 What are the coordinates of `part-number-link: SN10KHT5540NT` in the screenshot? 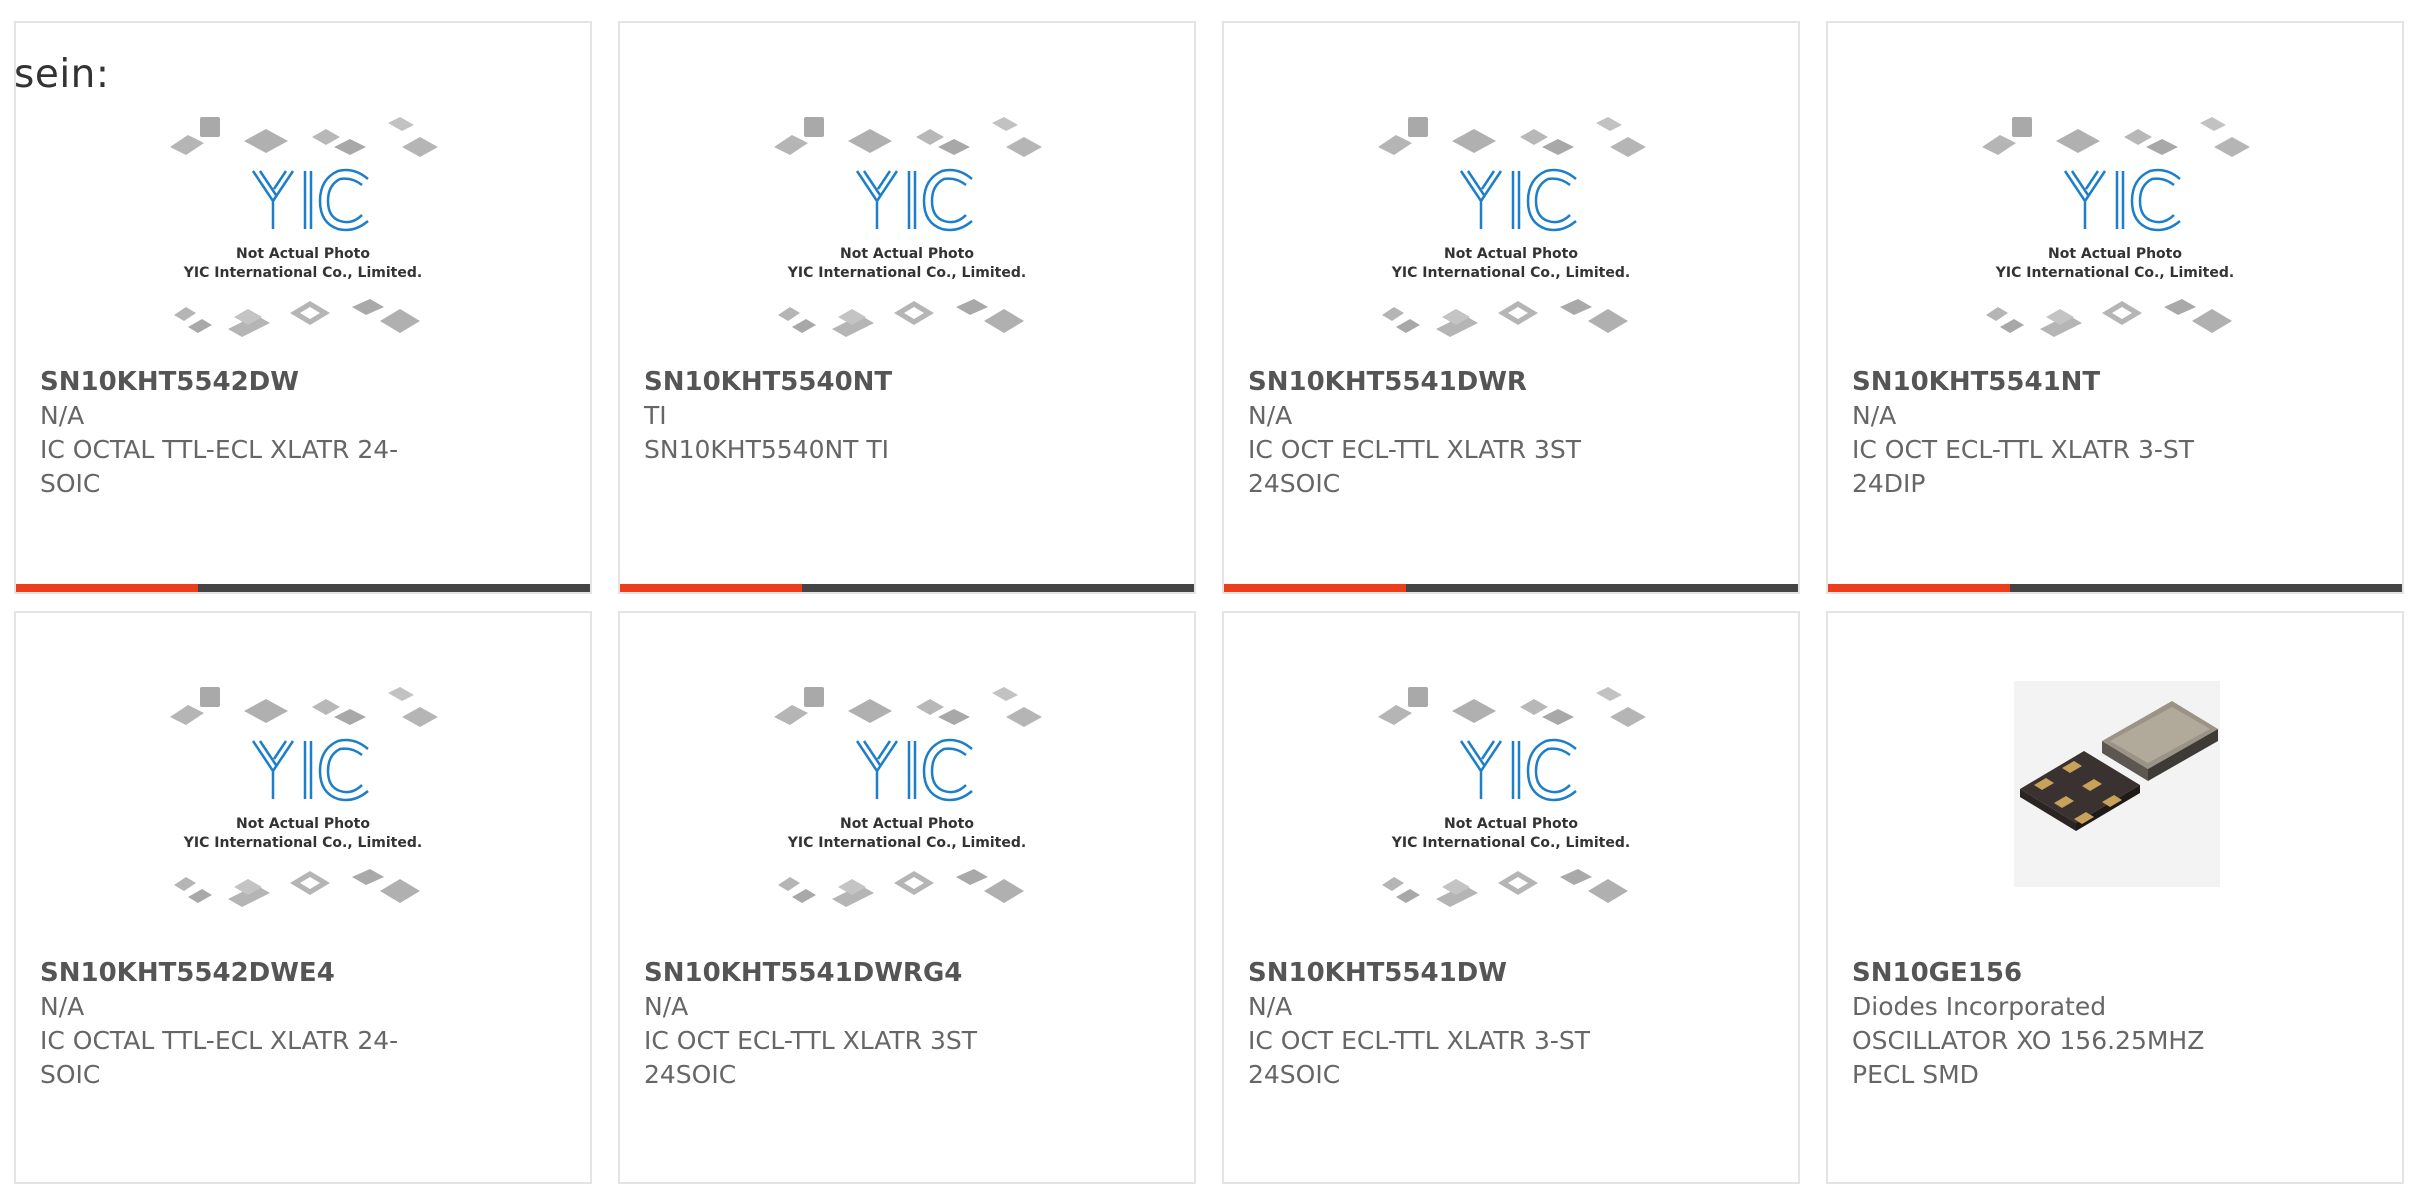 It's located at (854, 382).